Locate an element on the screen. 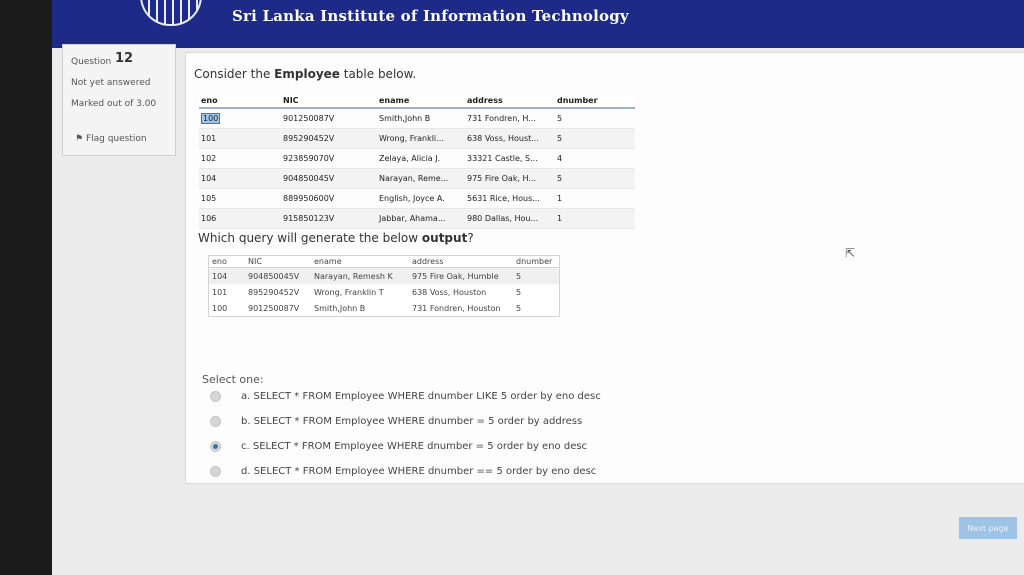  flag-question-button: ⚑ Flag question is located at coordinates (111, 139).